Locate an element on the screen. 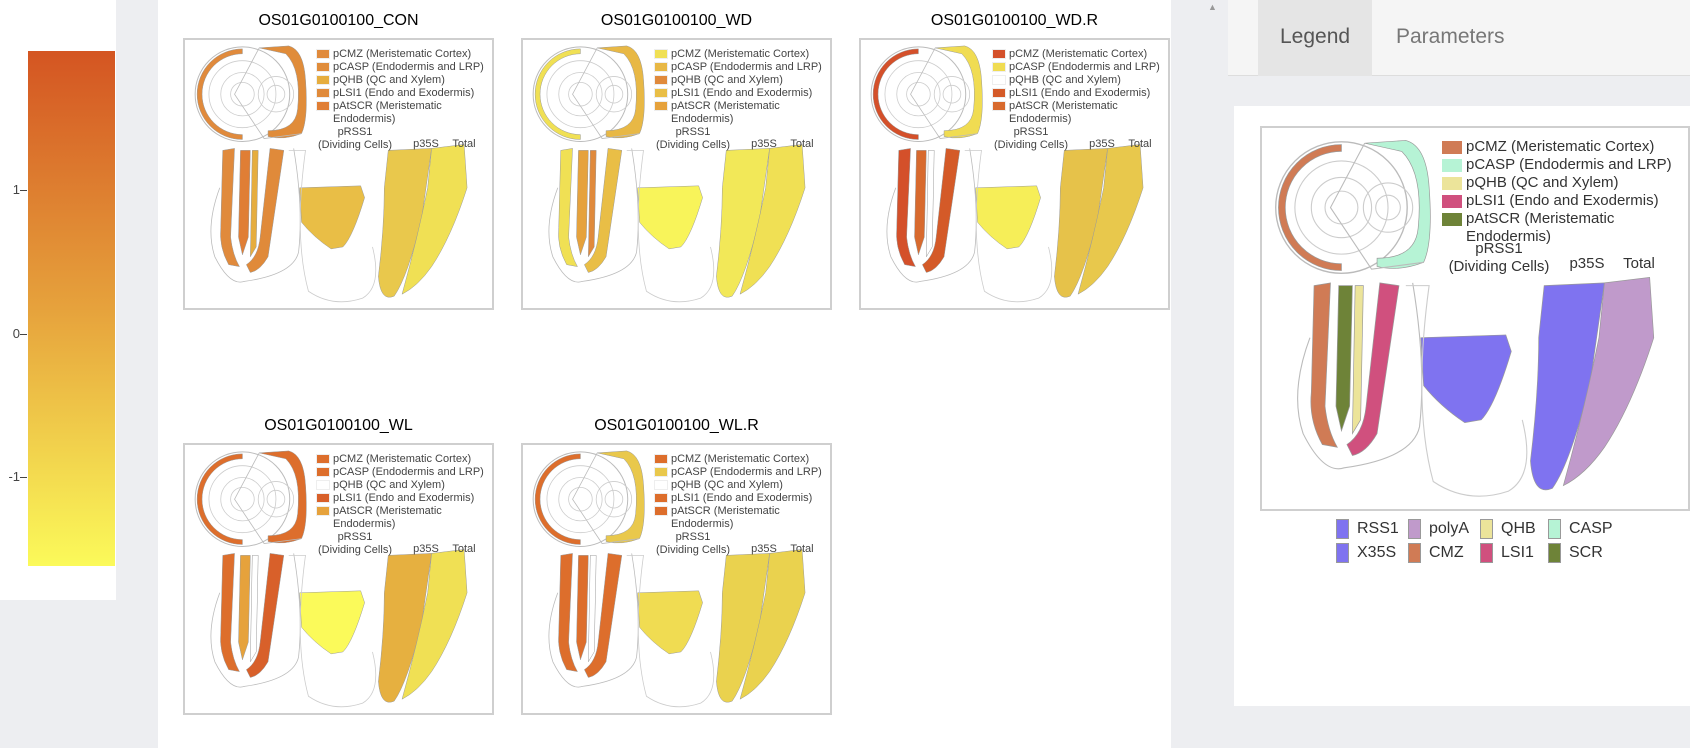 Image resolution: width=1690 pixels, height=748 pixels. tab-parameters: Parameters is located at coordinates (1466, 38).